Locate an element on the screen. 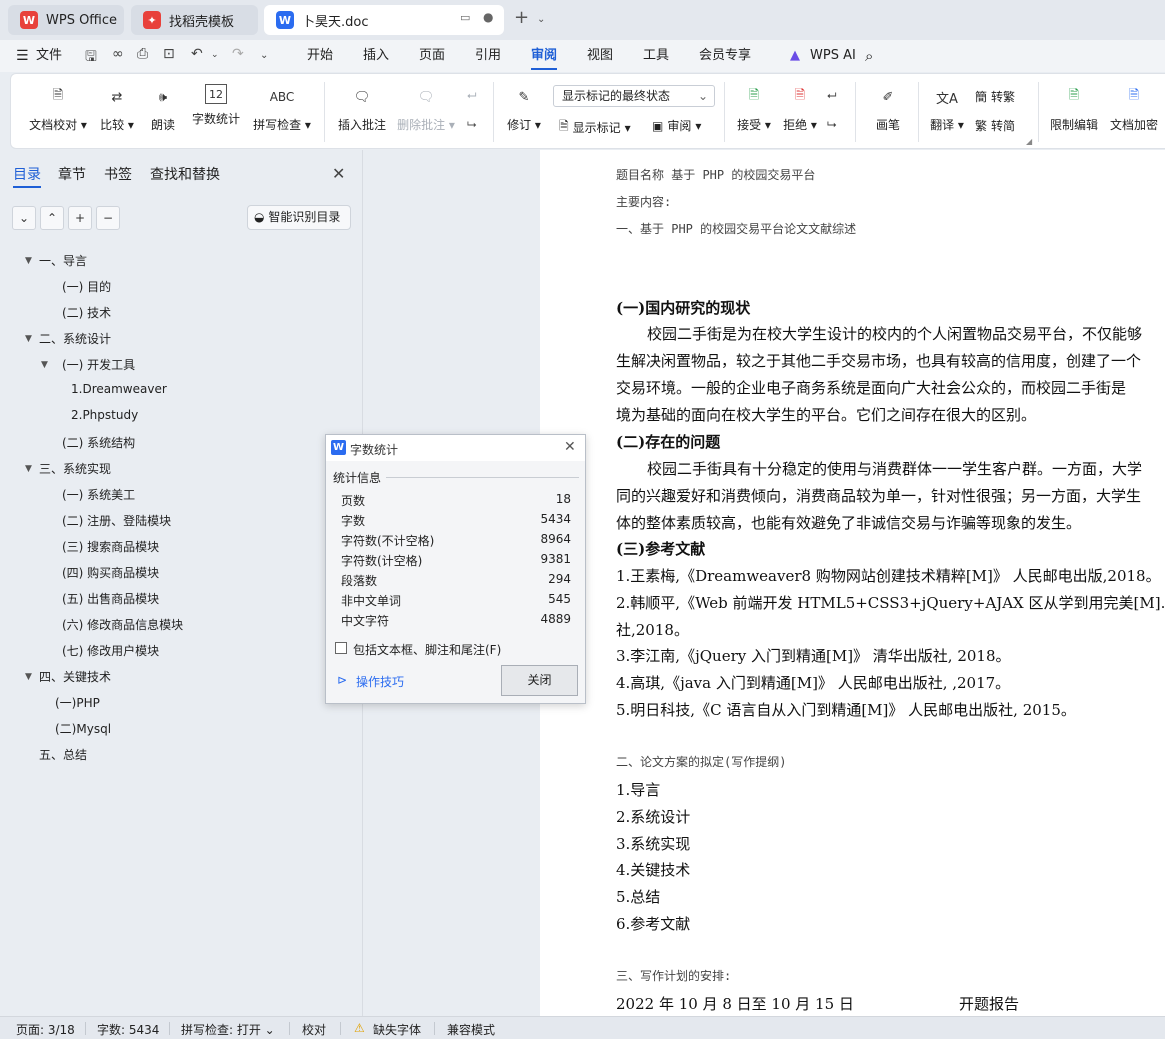  next-comment-icon: ⮡ is located at coordinates (472, 124).